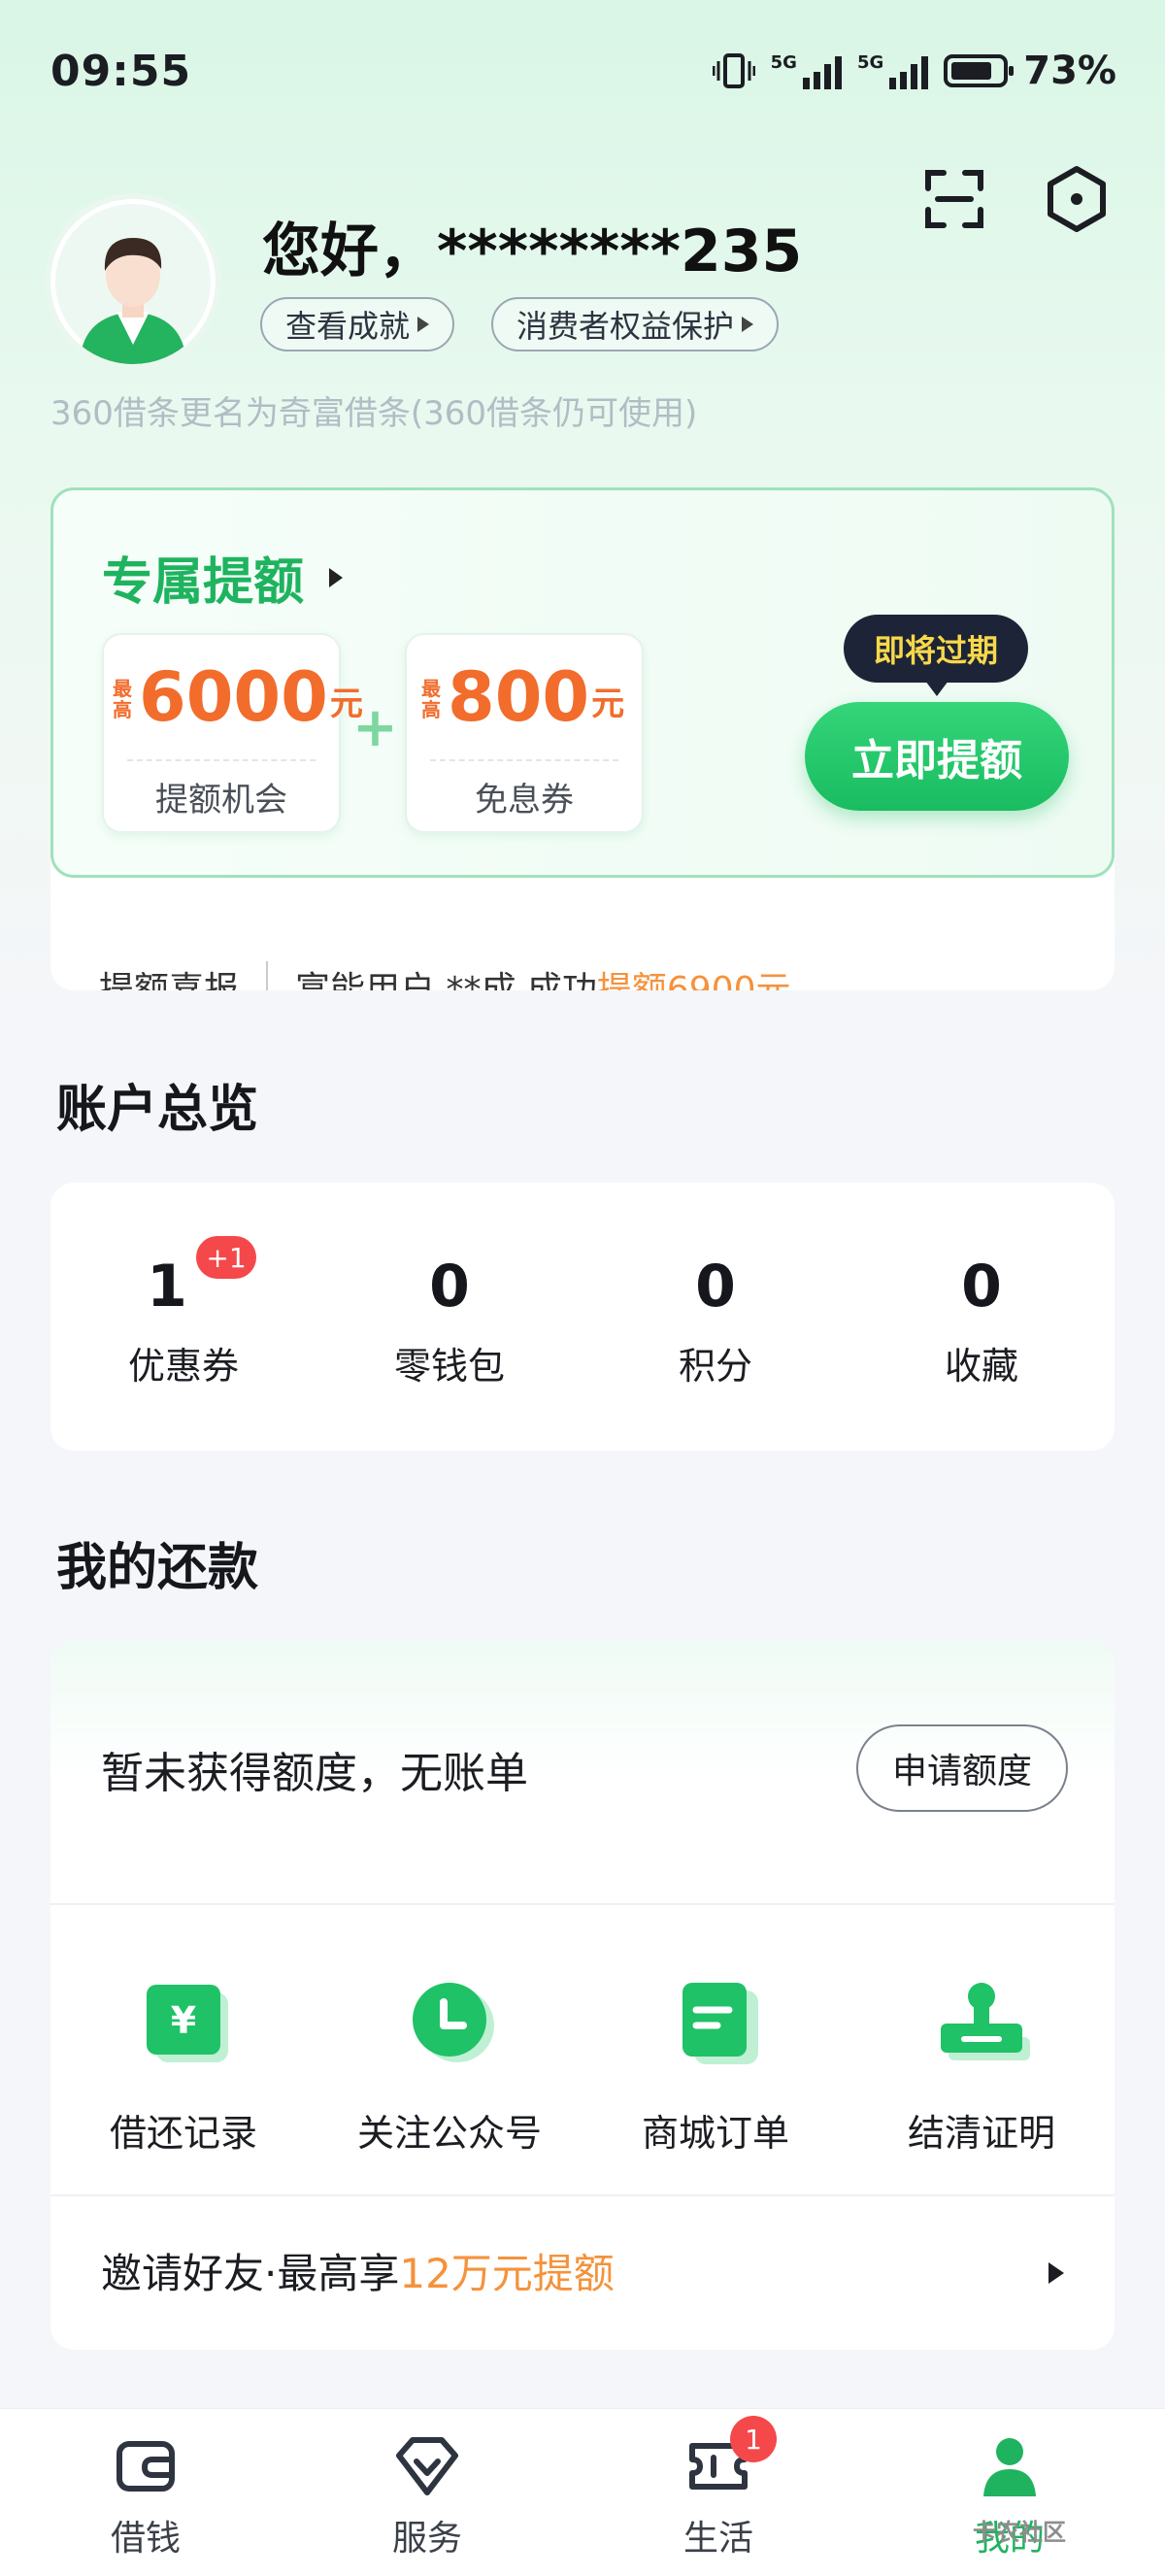  I want to click on overview-card: 1 优惠券 +1 0 零钱包 0 积分 0 收藏, so click(582, 1317).